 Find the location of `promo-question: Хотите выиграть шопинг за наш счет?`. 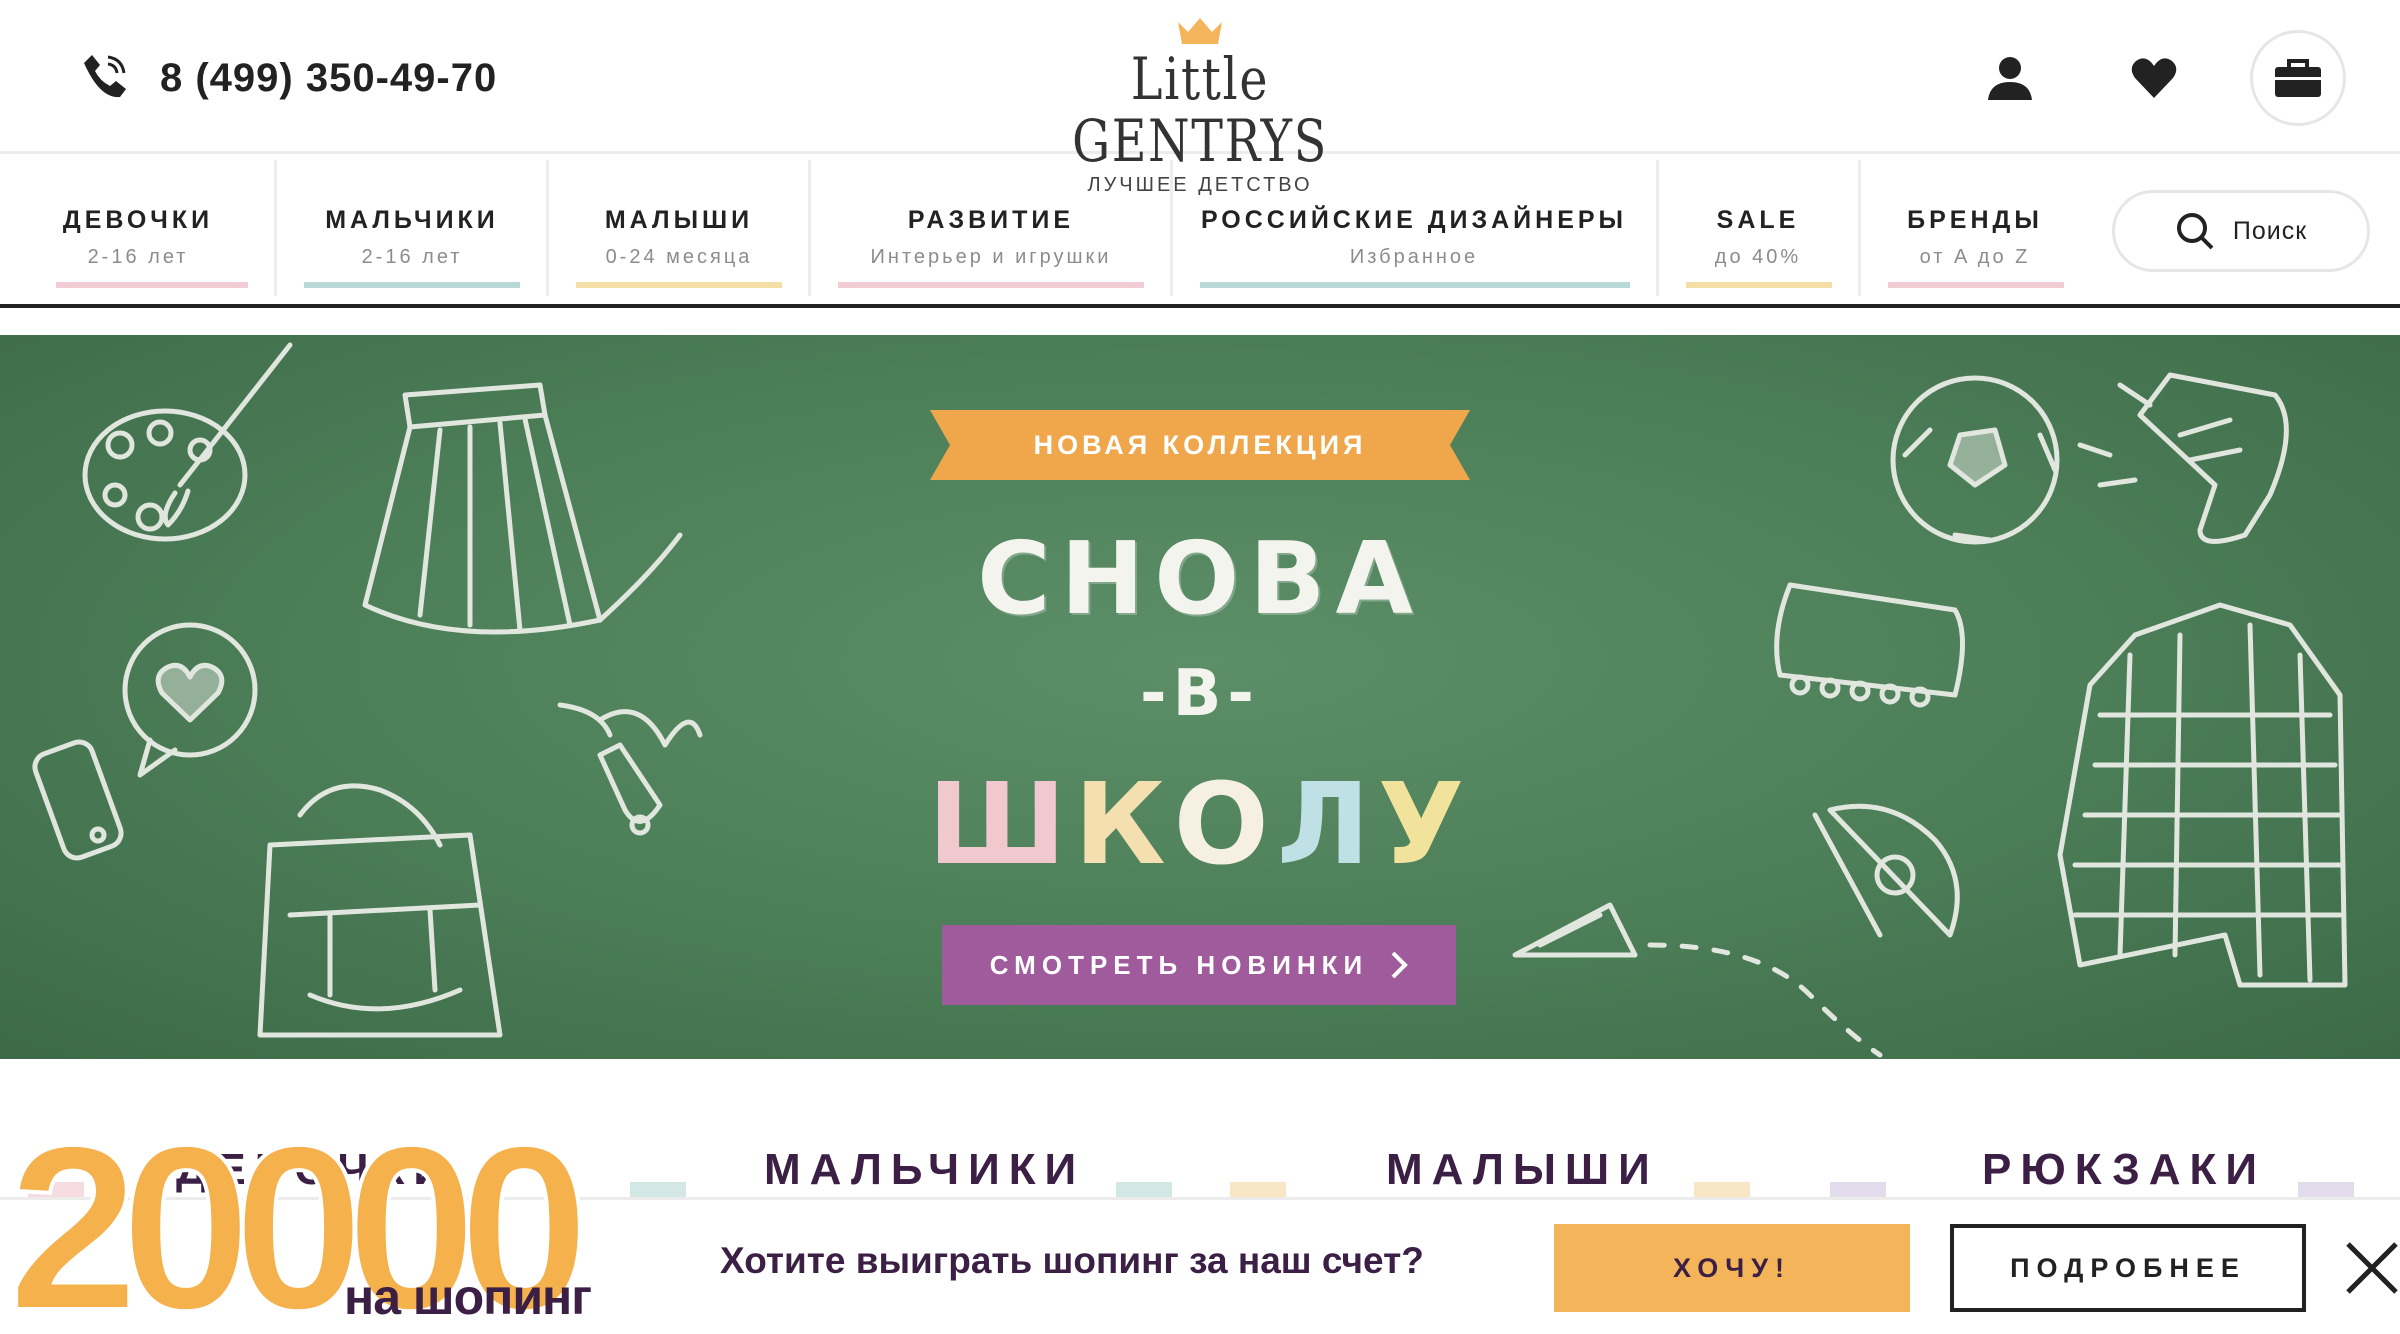

promo-question: Хотите выиграть шопинг за наш счет? is located at coordinates (1072, 1260).